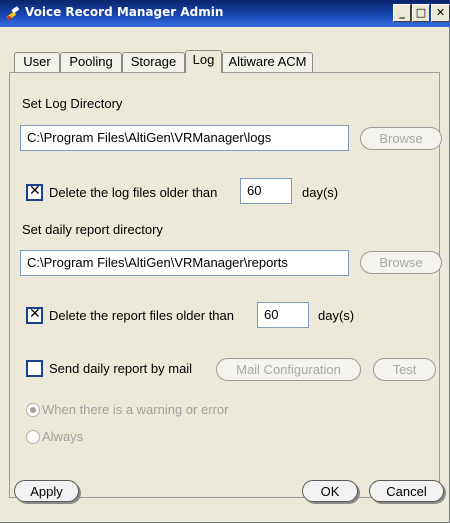  I want to click on radio-warning-or-error, so click(33, 410).